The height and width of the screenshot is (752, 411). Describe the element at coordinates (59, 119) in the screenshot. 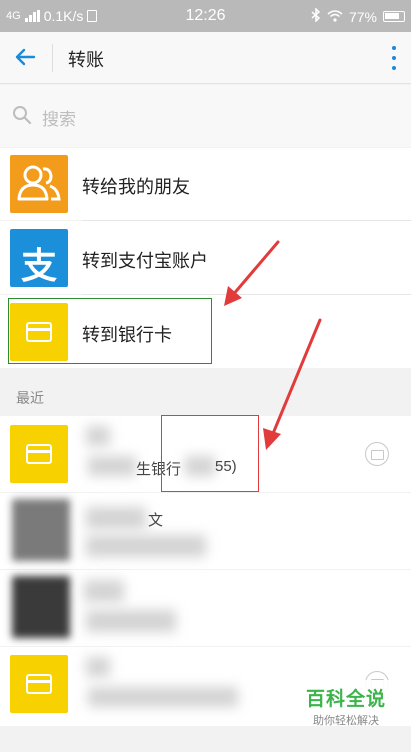

I see `search-placeholder: 搜索` at that location.